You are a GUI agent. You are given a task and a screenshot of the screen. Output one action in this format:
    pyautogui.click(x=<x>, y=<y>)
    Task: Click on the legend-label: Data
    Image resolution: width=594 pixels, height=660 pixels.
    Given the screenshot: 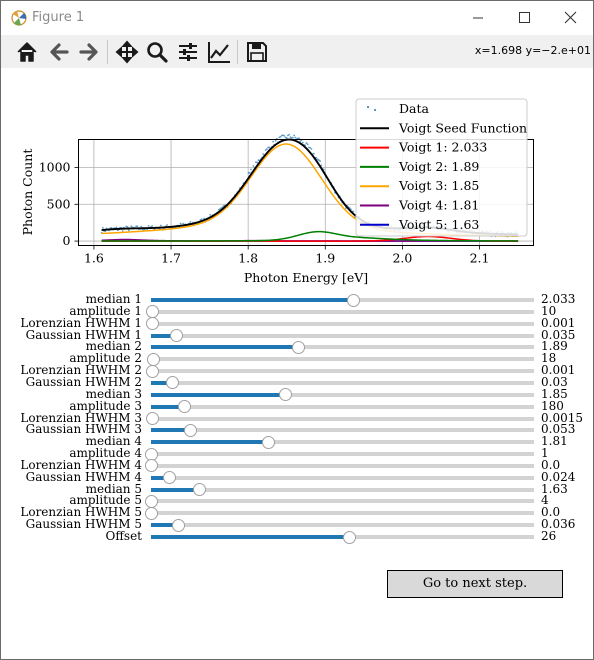 What is the action you would take?
    pyautogui.click(x=414, y=108)
    